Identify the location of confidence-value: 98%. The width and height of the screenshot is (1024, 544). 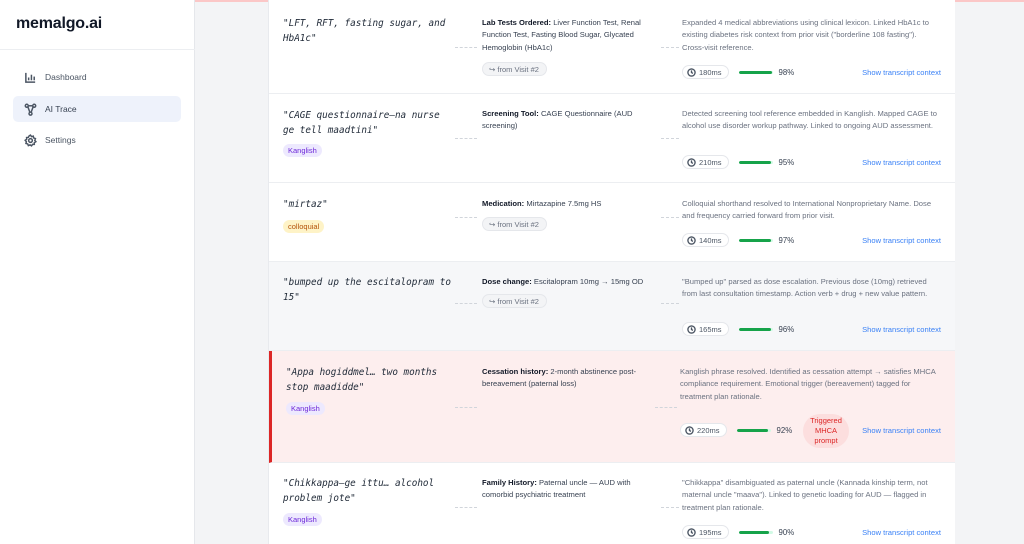
(786, 72).